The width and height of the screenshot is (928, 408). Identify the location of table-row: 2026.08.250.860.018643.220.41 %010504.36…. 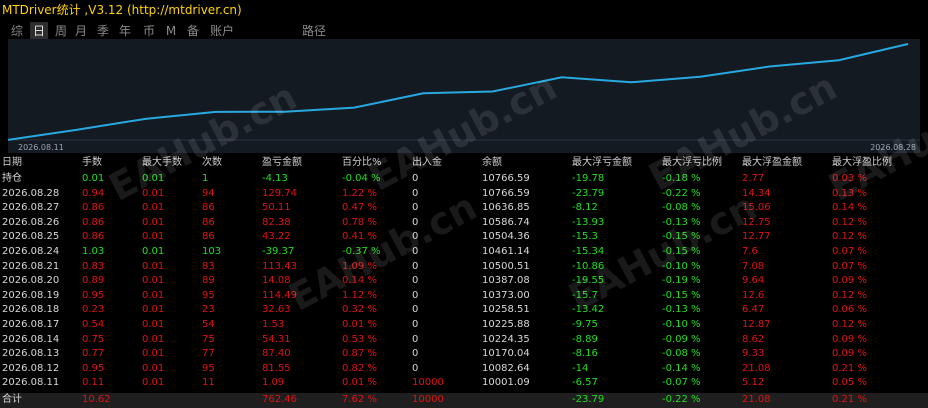
(464, 237).